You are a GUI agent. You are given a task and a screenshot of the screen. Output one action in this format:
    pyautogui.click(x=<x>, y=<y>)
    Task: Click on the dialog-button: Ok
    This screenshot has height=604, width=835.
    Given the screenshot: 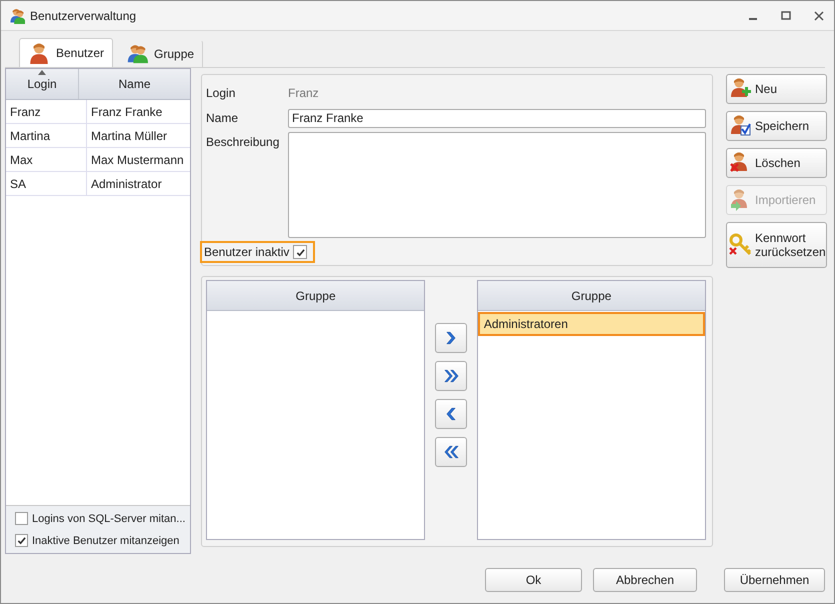 What is the action you would take?
    pyautogui.click(x=533, y=580)
    